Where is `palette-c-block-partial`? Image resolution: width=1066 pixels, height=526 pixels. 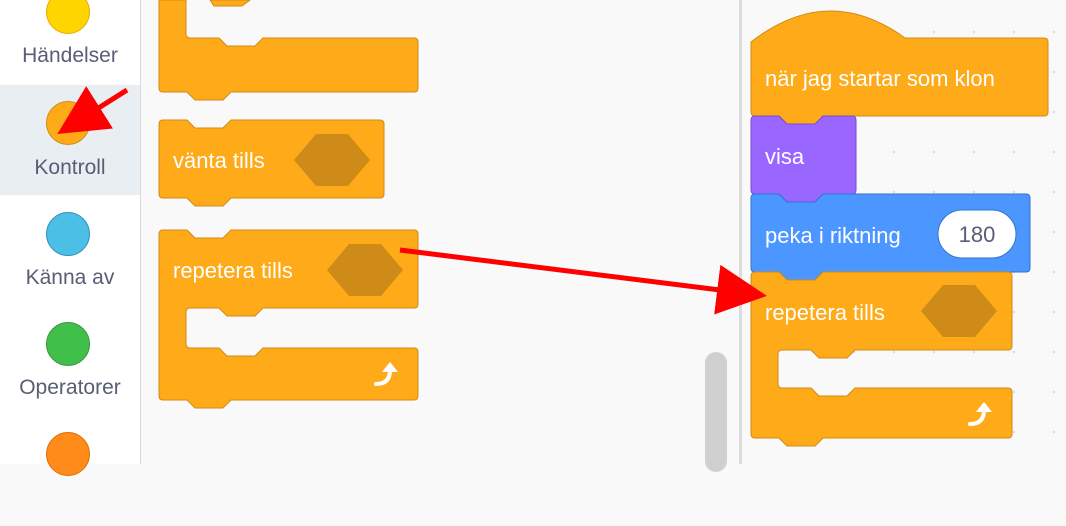
palette-c-block-partial is located at coordinates (288, 50).